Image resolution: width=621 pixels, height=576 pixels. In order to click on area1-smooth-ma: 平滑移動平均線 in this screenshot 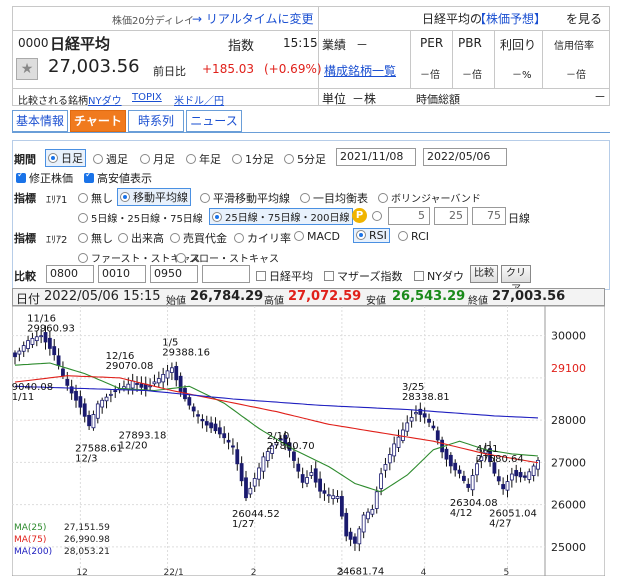, I will do `click(245, 198)`.